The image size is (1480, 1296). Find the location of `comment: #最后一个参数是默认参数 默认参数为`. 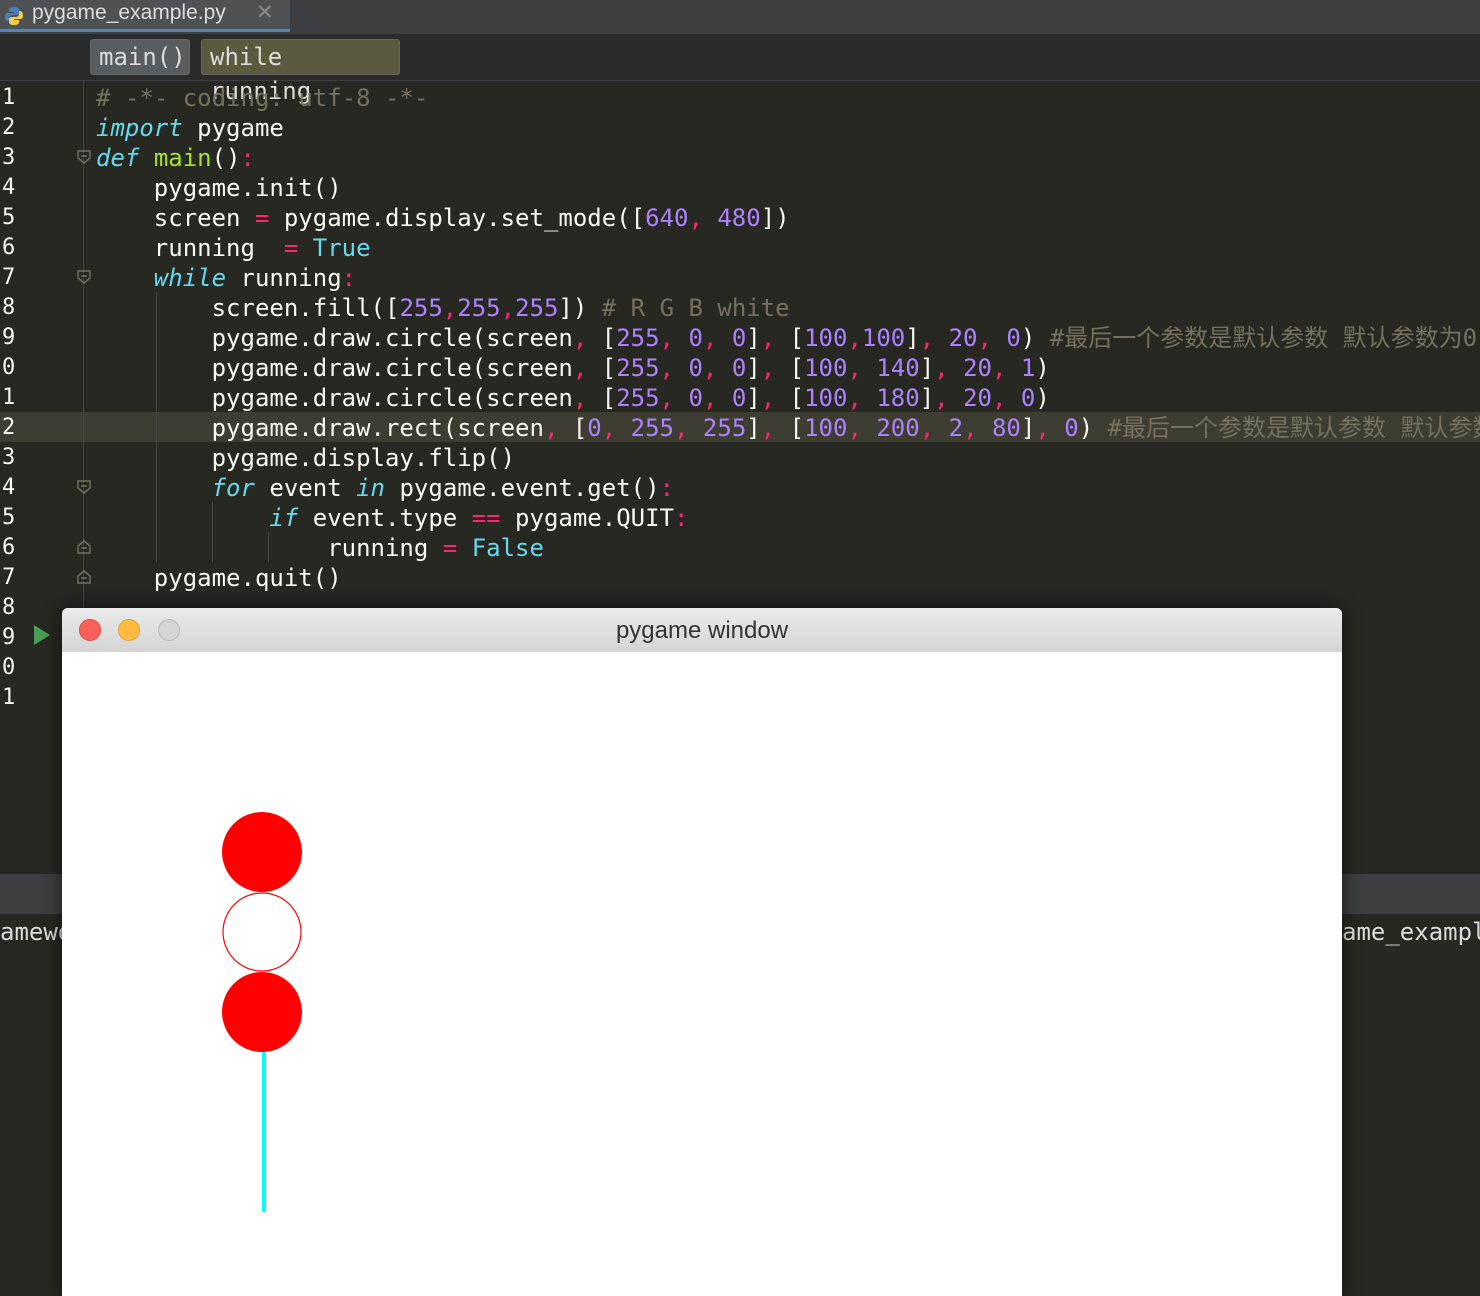

comment: #最后一个参数是默认参数 默认参数为 is located at coordinates (1293, 428).